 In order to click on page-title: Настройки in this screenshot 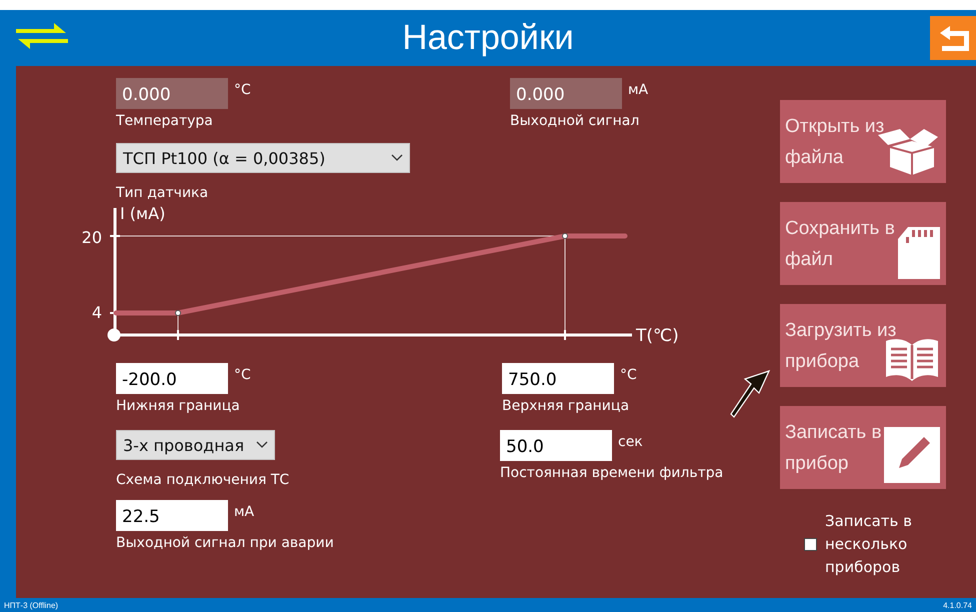, I will do `click(488, 38)`.